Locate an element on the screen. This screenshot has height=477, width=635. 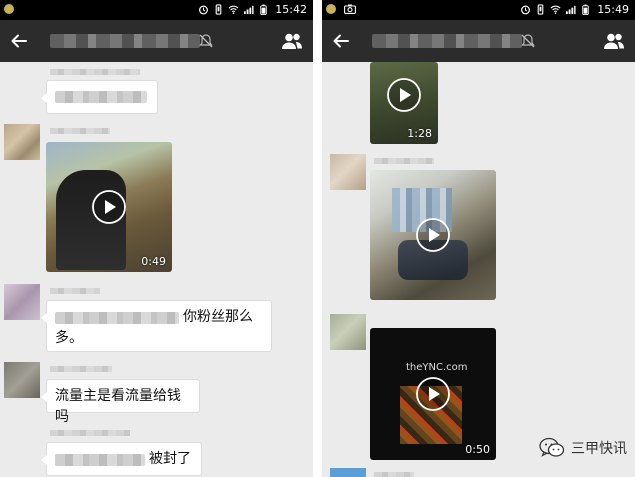
account-watermark: 三甲快讯 is located at coordinates (583, 448).